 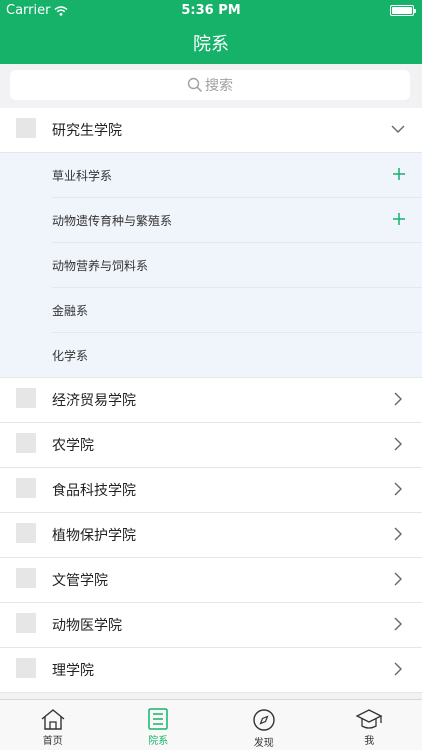 I want to click on tab-bar: 首页 院系 发现 我, so click(x=211, y=724).